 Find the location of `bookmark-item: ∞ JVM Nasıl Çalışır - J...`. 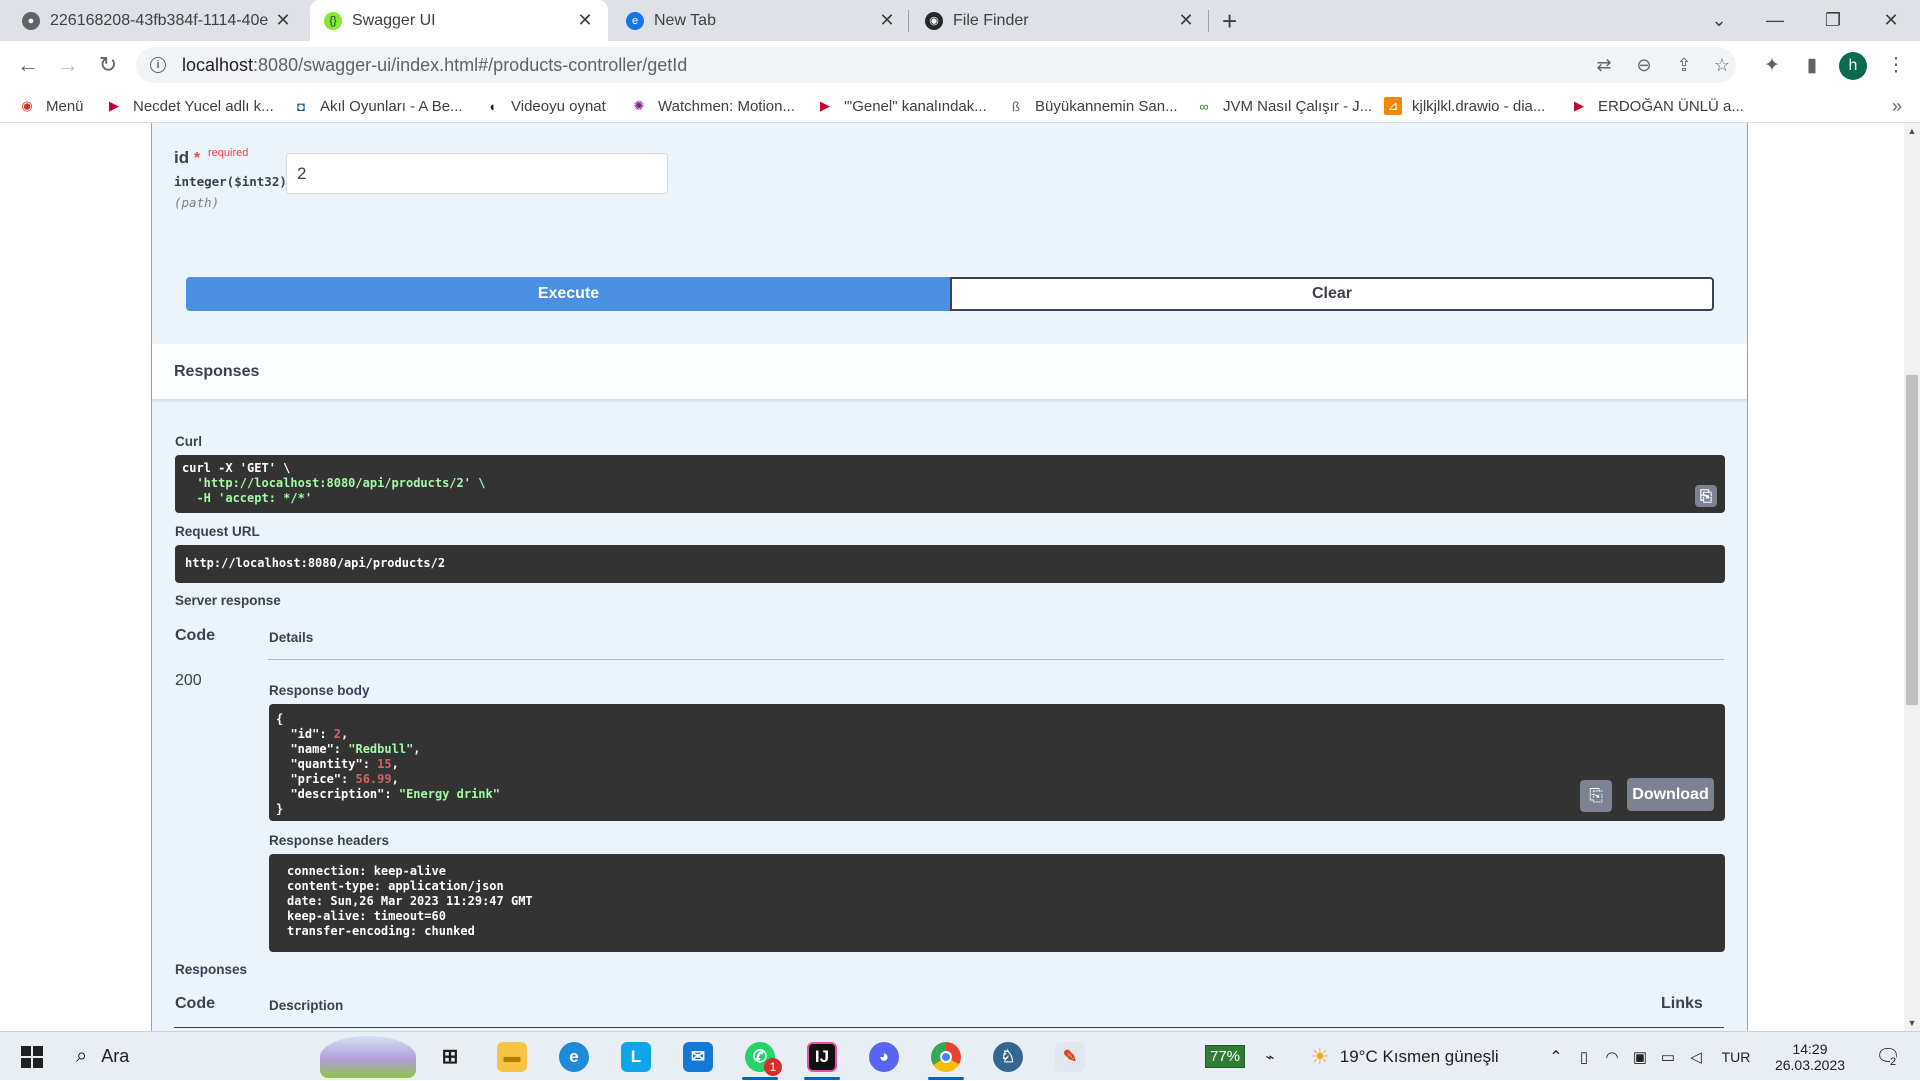

bookmark-item: ∞ JVM Nasıl Çalışır - J... is located at coordinates (1283, 106).